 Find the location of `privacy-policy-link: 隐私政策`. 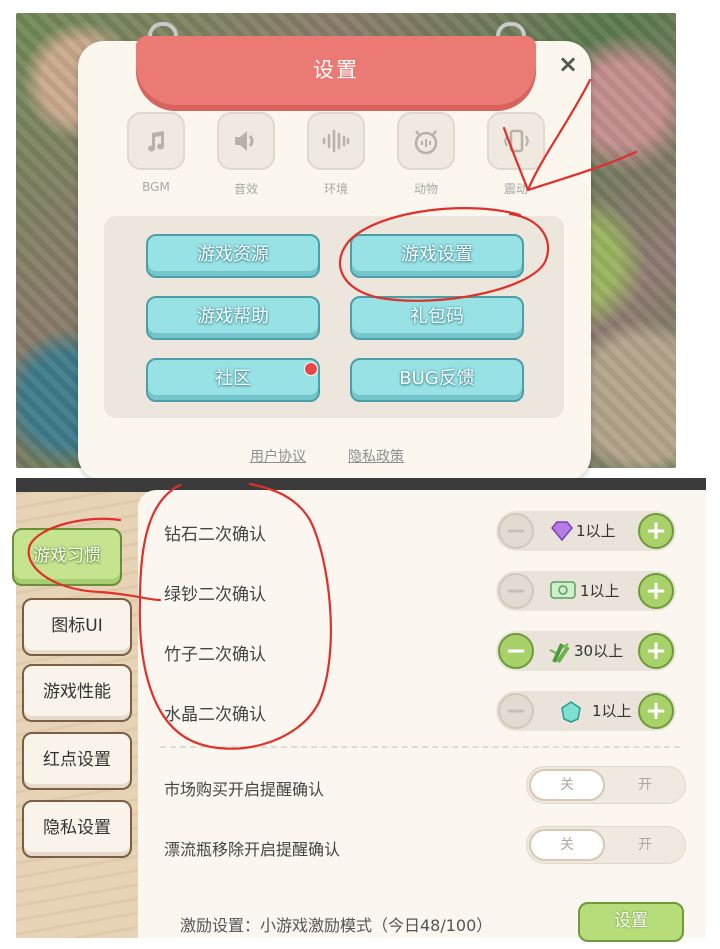

privacy-policy-link: 隐私政策 is located at coordinates (376, 456).